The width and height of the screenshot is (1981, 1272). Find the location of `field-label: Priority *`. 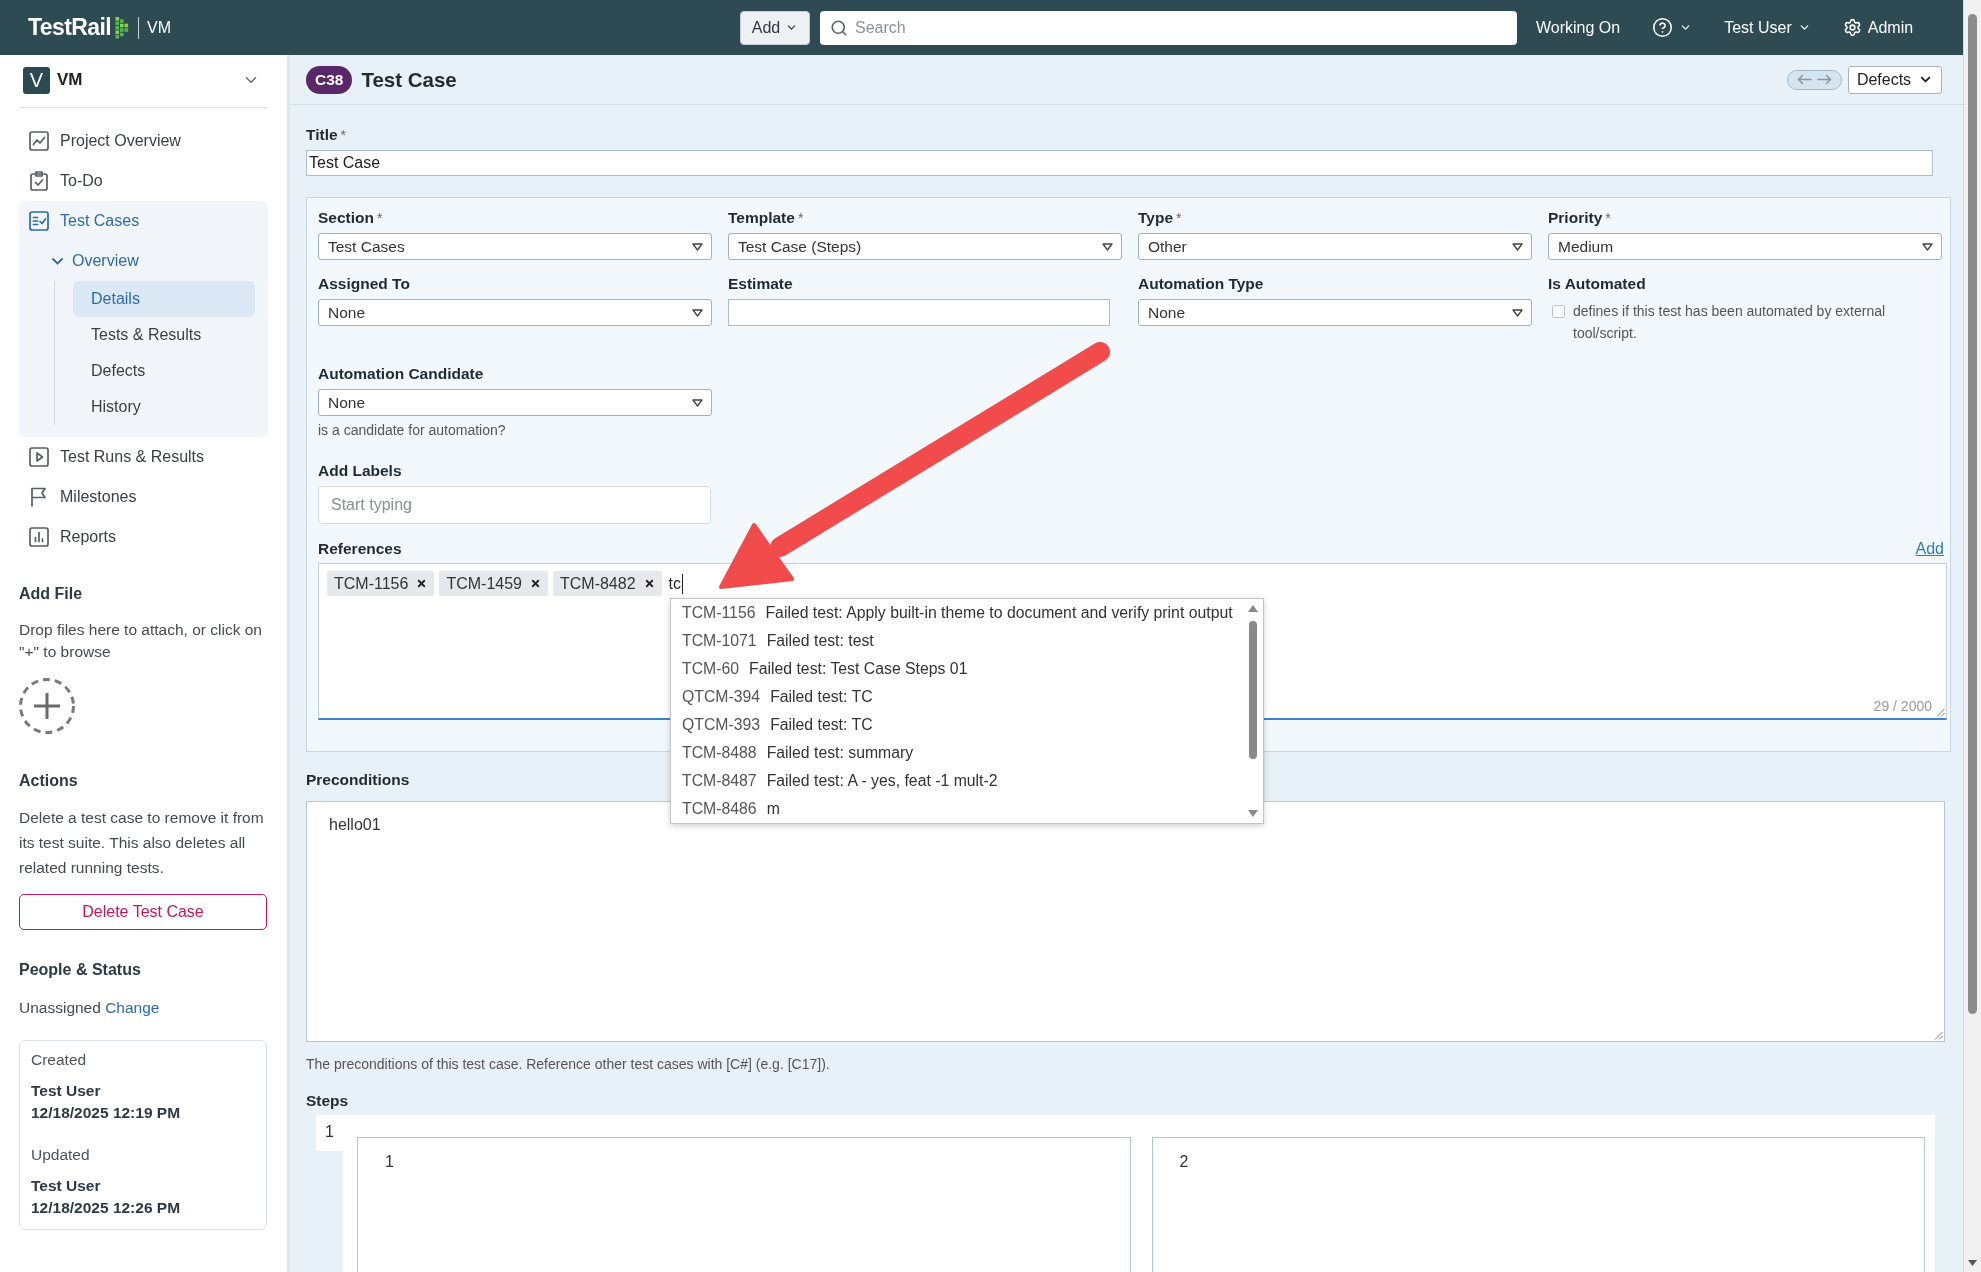

field-label: Priority * is located at coordinates (1579, 218).